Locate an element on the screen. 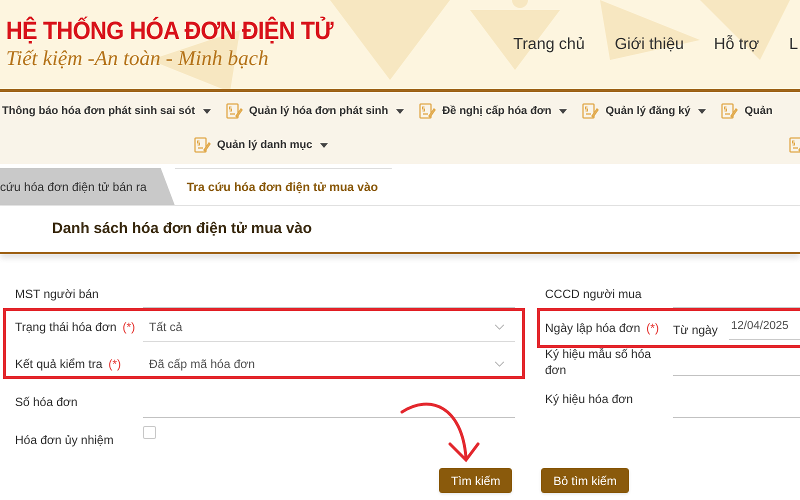  select-field: Đã cấp mã hóa đơn is located at coordinates (329, 364).